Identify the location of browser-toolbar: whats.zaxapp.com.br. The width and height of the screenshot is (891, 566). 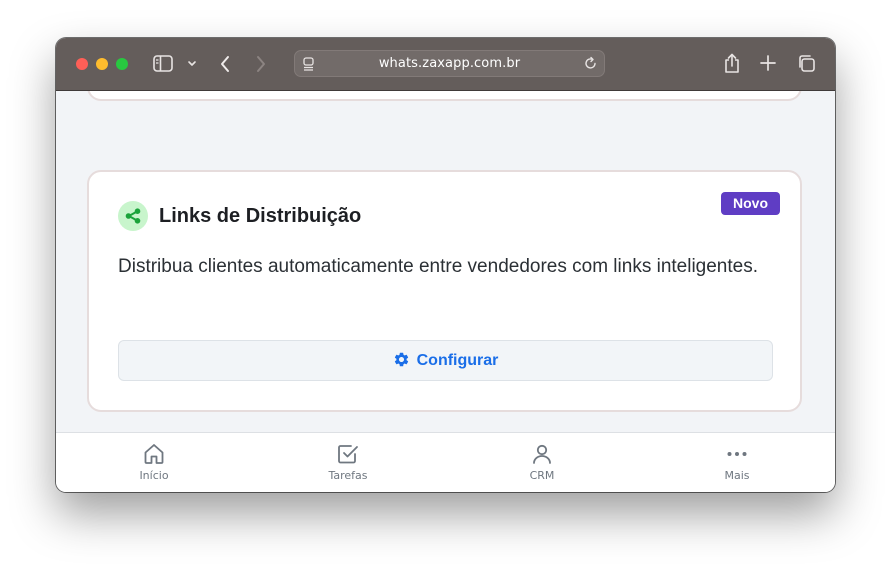
(445, 64).